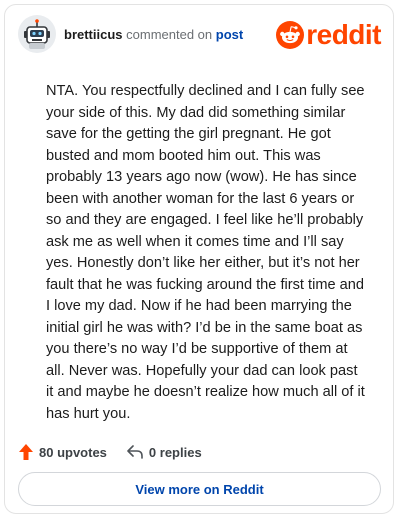 This screenshot has width=400, height=520. I want to click on author-username: brettiicus, so click(93, 34).